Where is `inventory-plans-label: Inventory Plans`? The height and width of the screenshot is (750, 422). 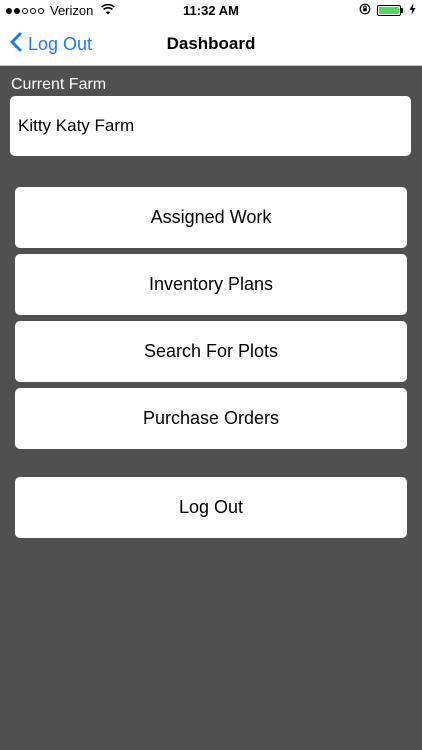
inventory-plans-label: Inventory Plans is located at coordinates (211, 284).